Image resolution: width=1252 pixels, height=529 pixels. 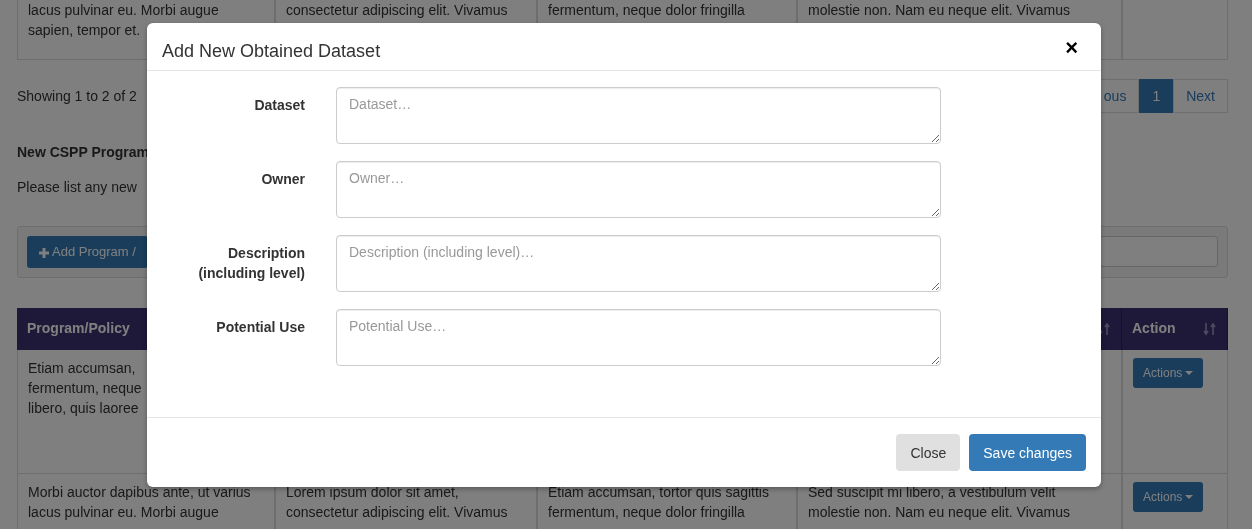 What do you see at coordinates (260, 327) in the screenshot?
I see `field-label: Potential Use` at bounding box center [260, 327].